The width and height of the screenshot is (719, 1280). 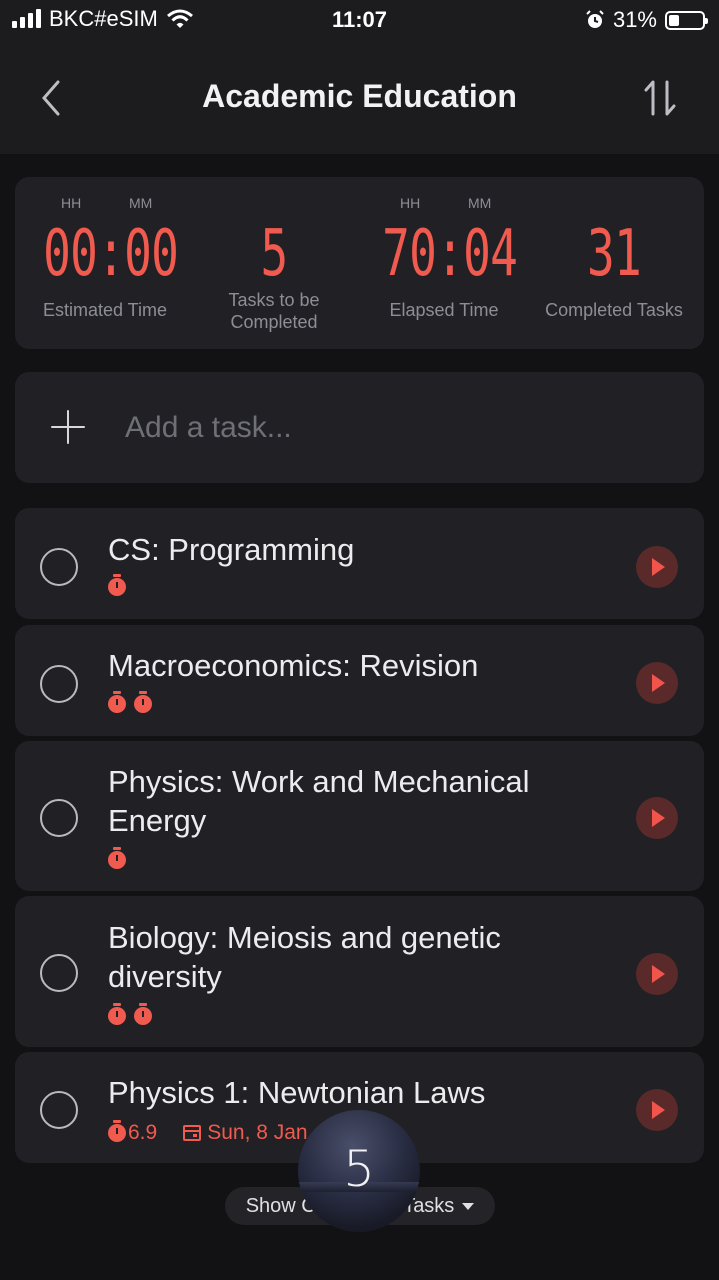 I want to click on status-right: 31%, so click(x=646, y=20).